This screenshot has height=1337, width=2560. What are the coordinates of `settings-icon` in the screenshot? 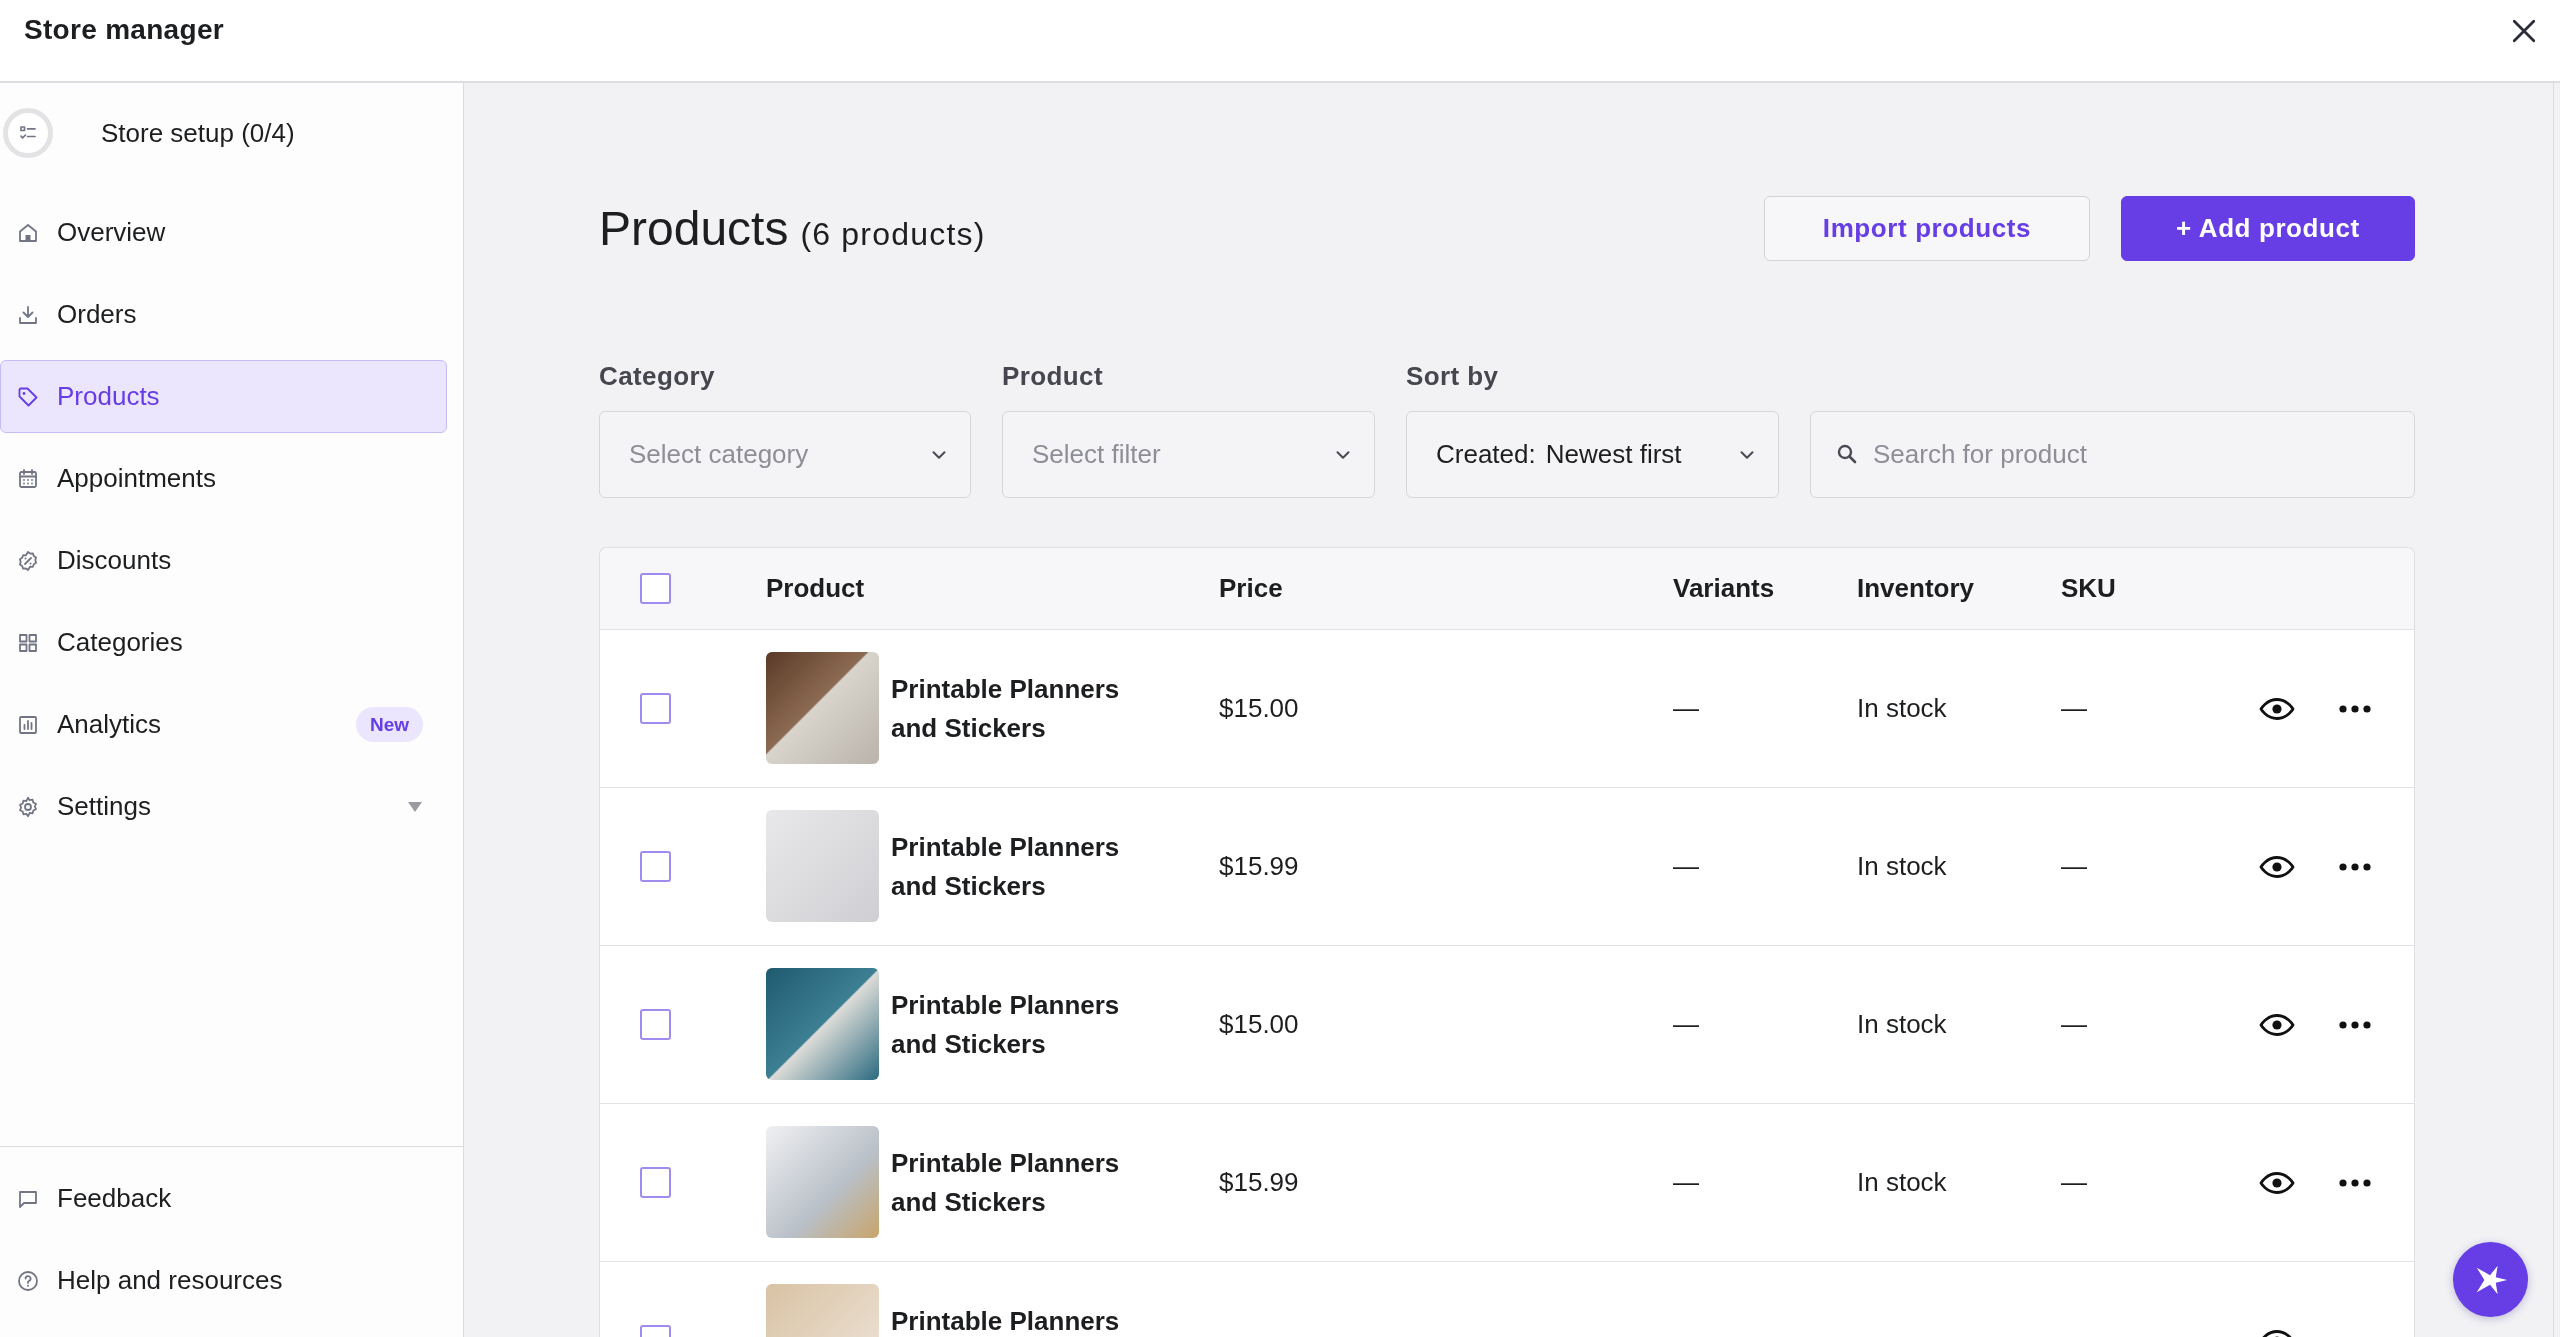 It's located at (28, 806).